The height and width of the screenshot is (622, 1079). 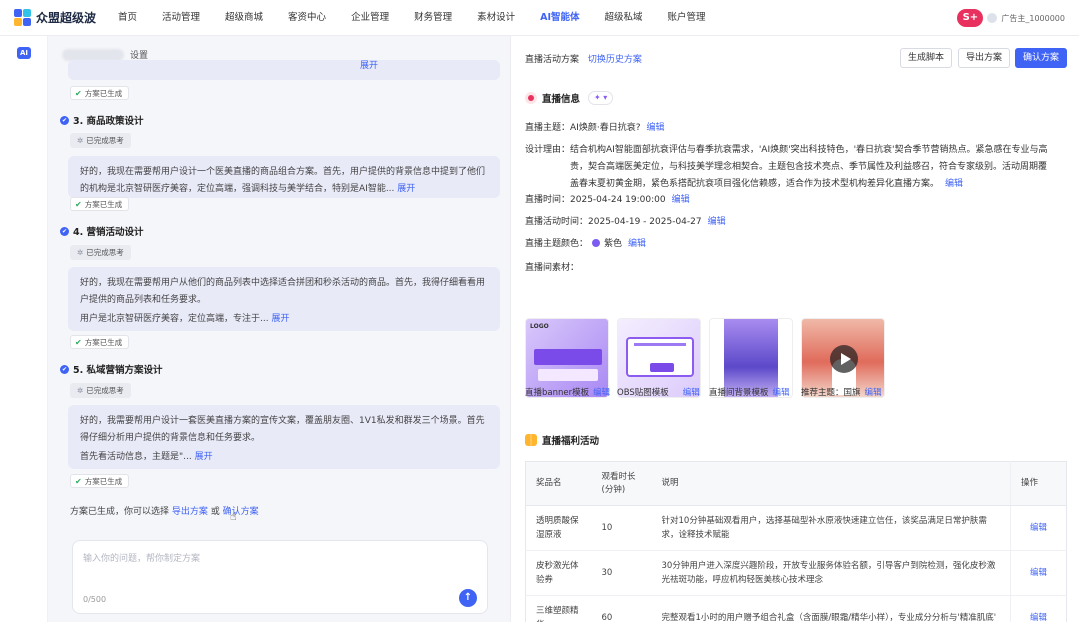 I want to click on section-title-label: 直播福利活动, so click(x=571, y=441).